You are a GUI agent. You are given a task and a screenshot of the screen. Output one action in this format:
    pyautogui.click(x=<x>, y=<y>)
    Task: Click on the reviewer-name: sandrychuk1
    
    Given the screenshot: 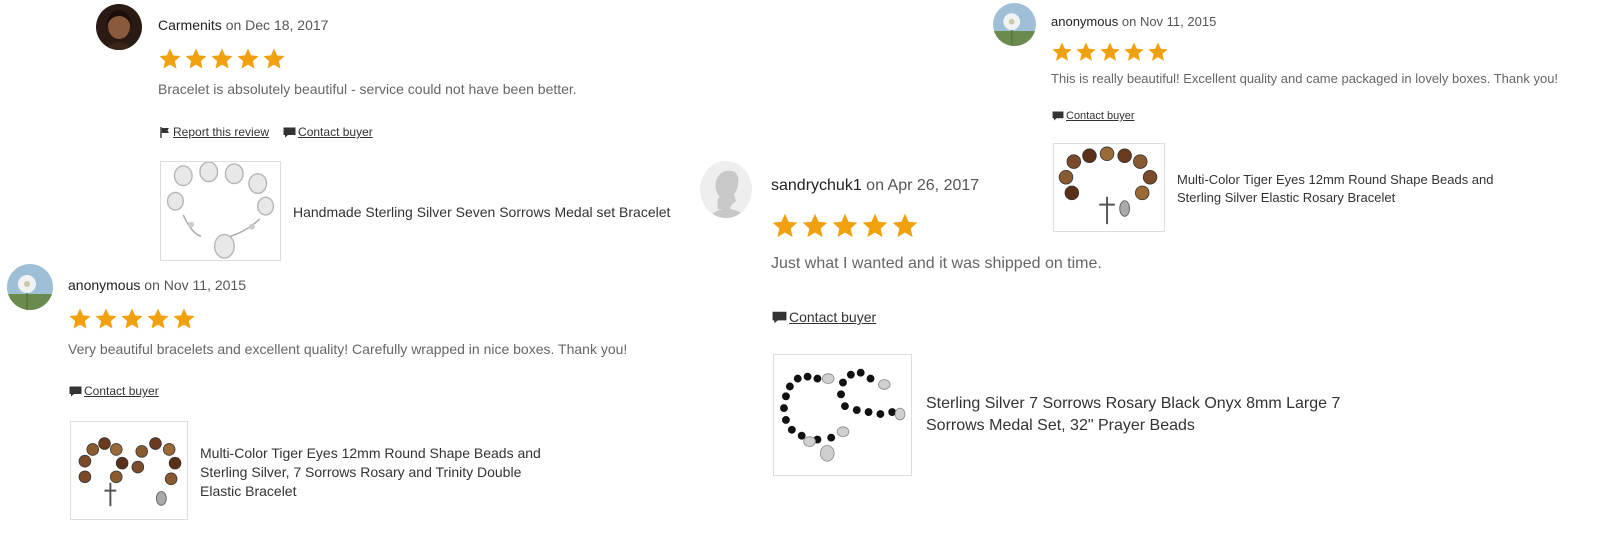 What is the action you would take?
    pyautogui.click(x=816, y=185)
    